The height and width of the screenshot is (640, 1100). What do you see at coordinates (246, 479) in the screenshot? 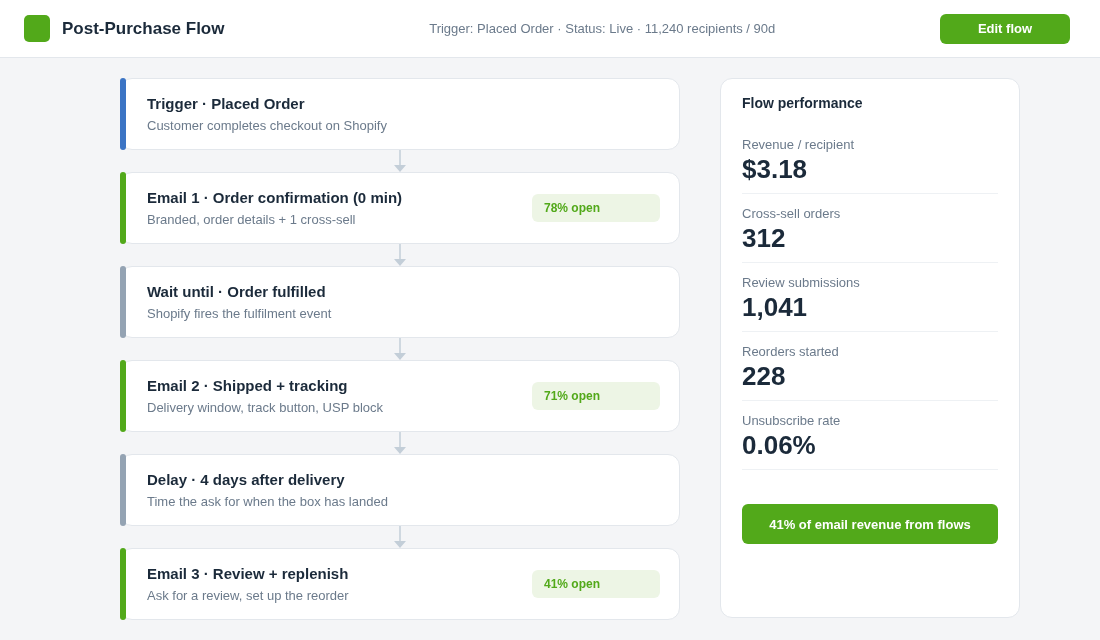
I see `step-title: Delay · 4 days after delivery` at bounding box center [246, 479].